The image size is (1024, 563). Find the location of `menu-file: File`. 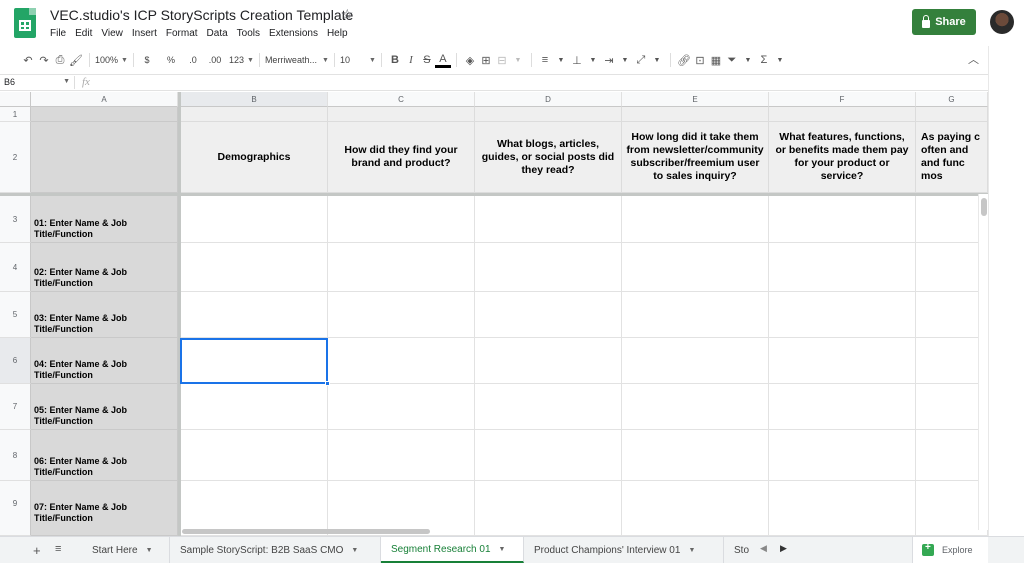

menu-file: File is located at coordinates (58, 33).